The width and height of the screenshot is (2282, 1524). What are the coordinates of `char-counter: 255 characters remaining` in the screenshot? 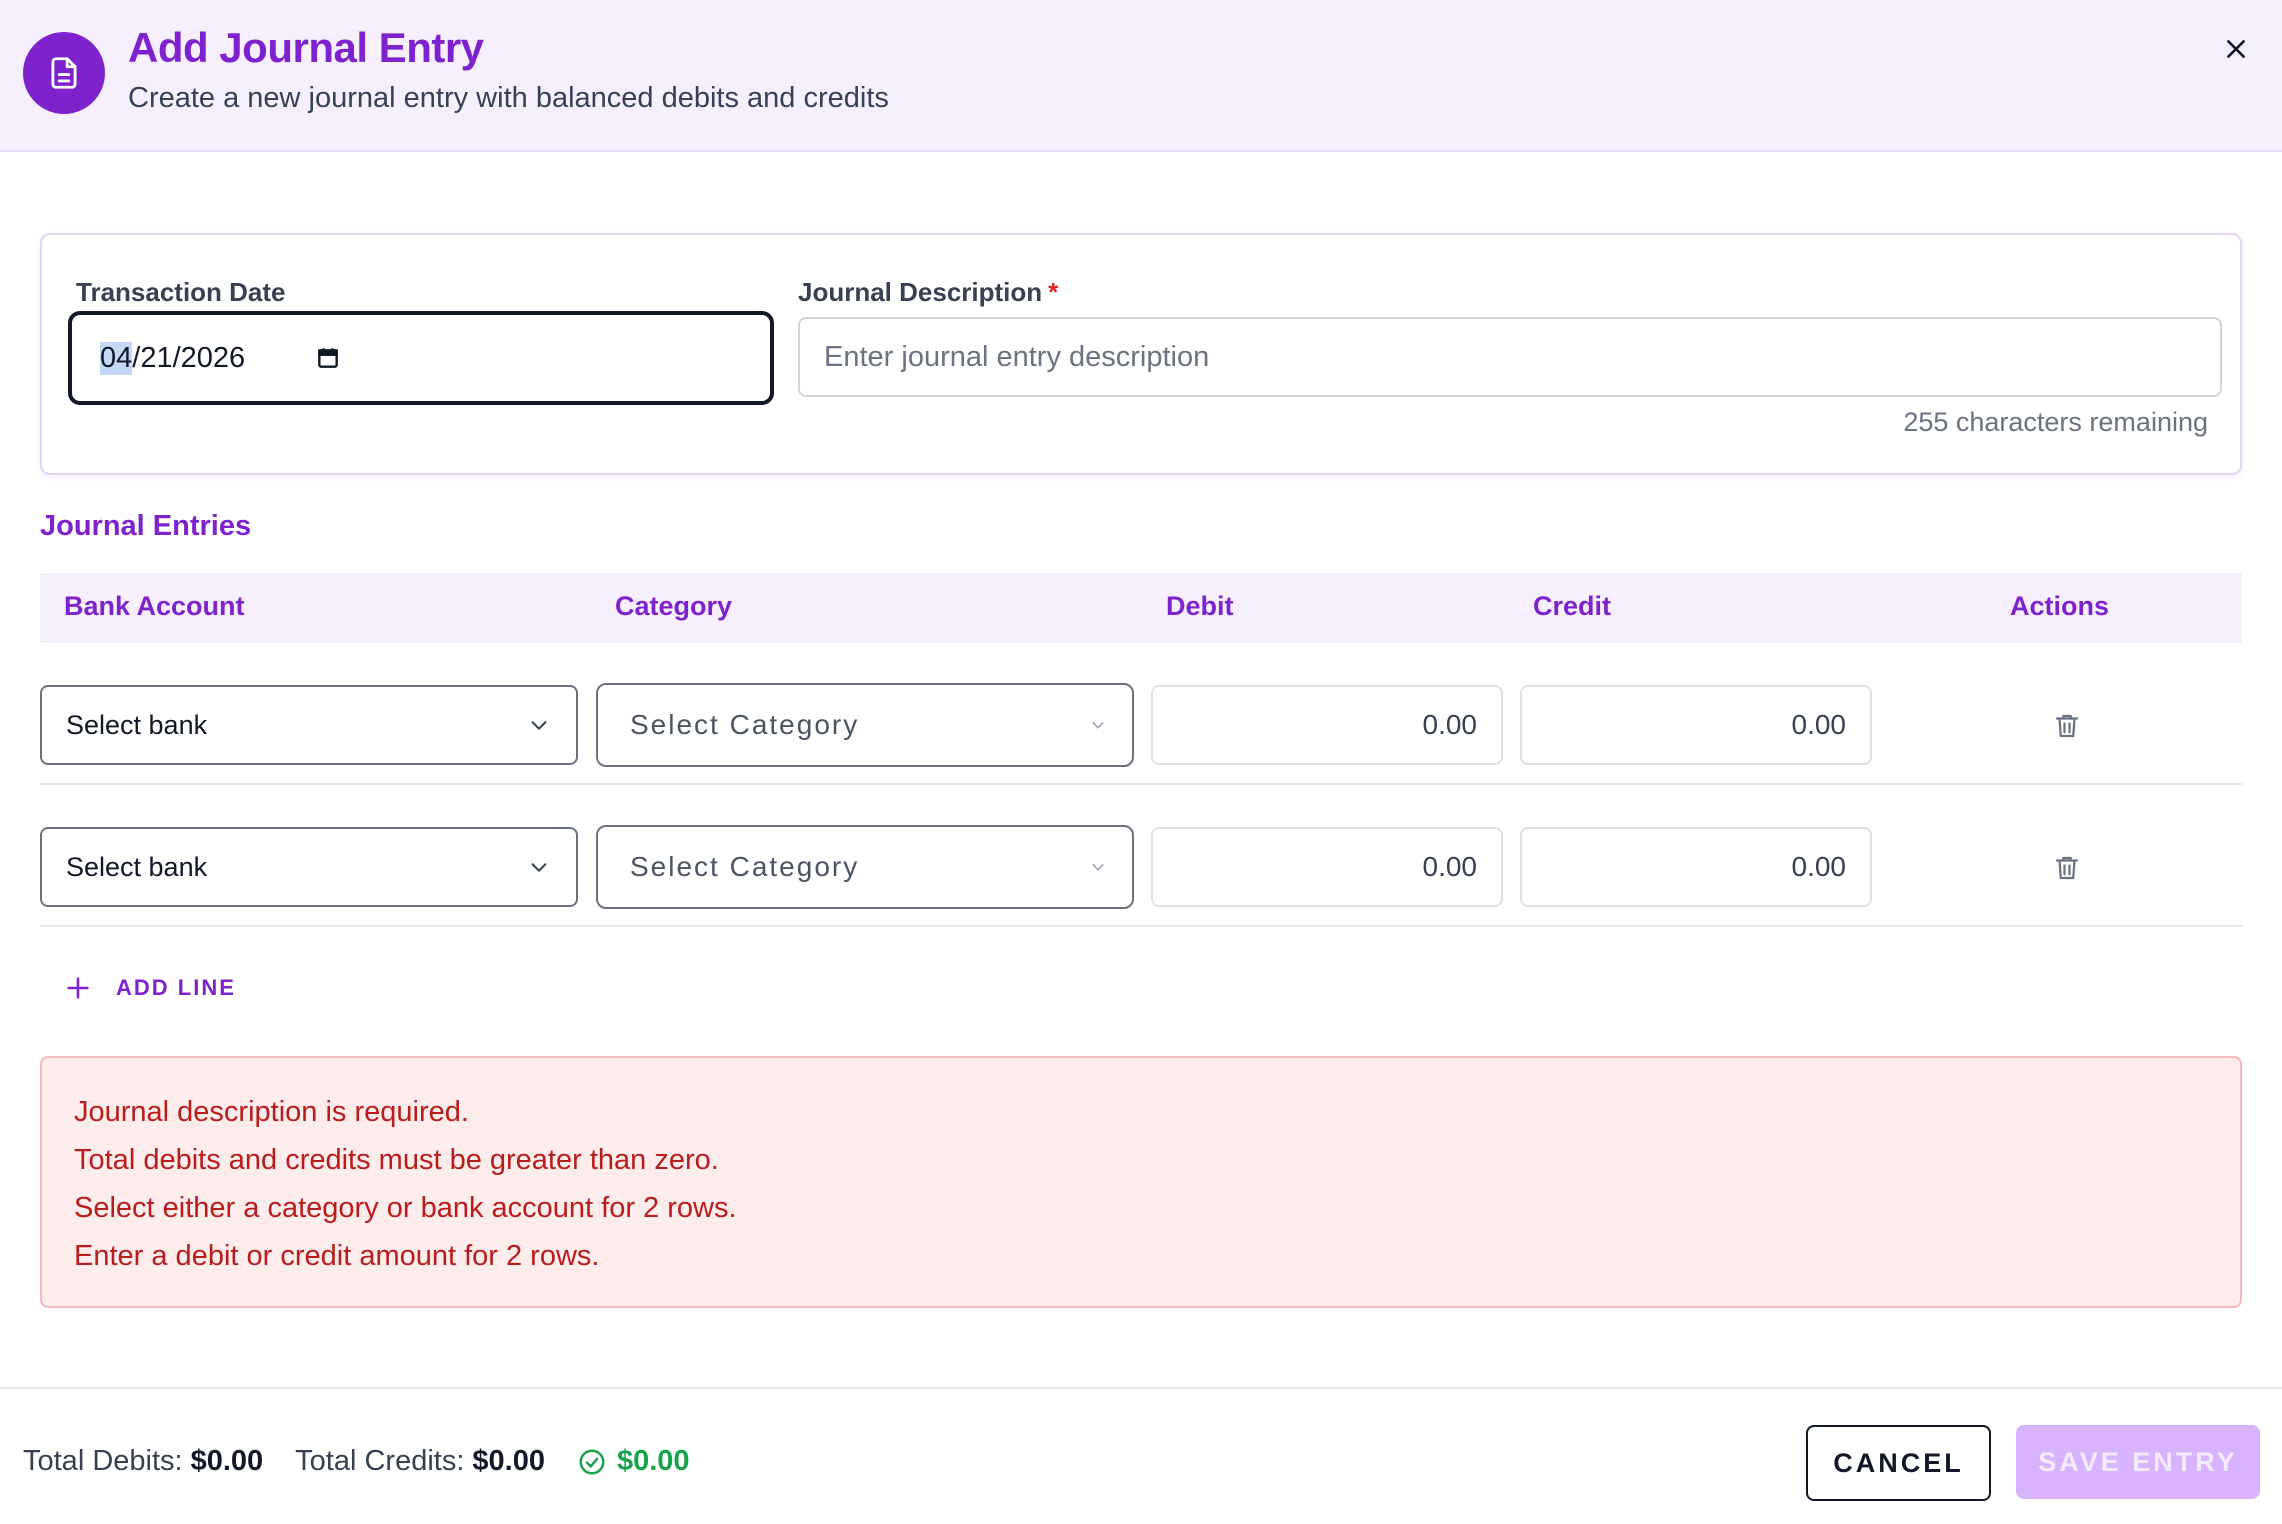 It's located at (2055, 422).